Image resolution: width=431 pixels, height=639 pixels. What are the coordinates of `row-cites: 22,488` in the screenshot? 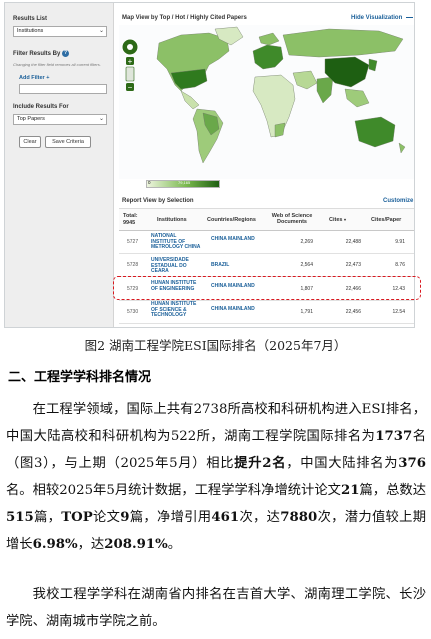 It's located at (353, 242).